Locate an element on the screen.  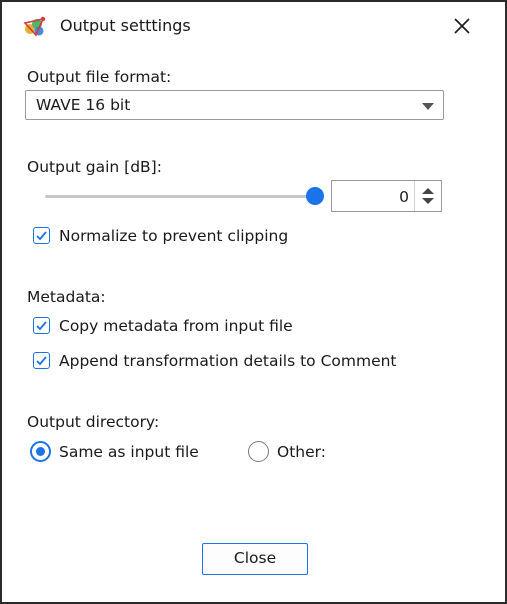
normalize-checkbox is located at coordinates (41, 235).